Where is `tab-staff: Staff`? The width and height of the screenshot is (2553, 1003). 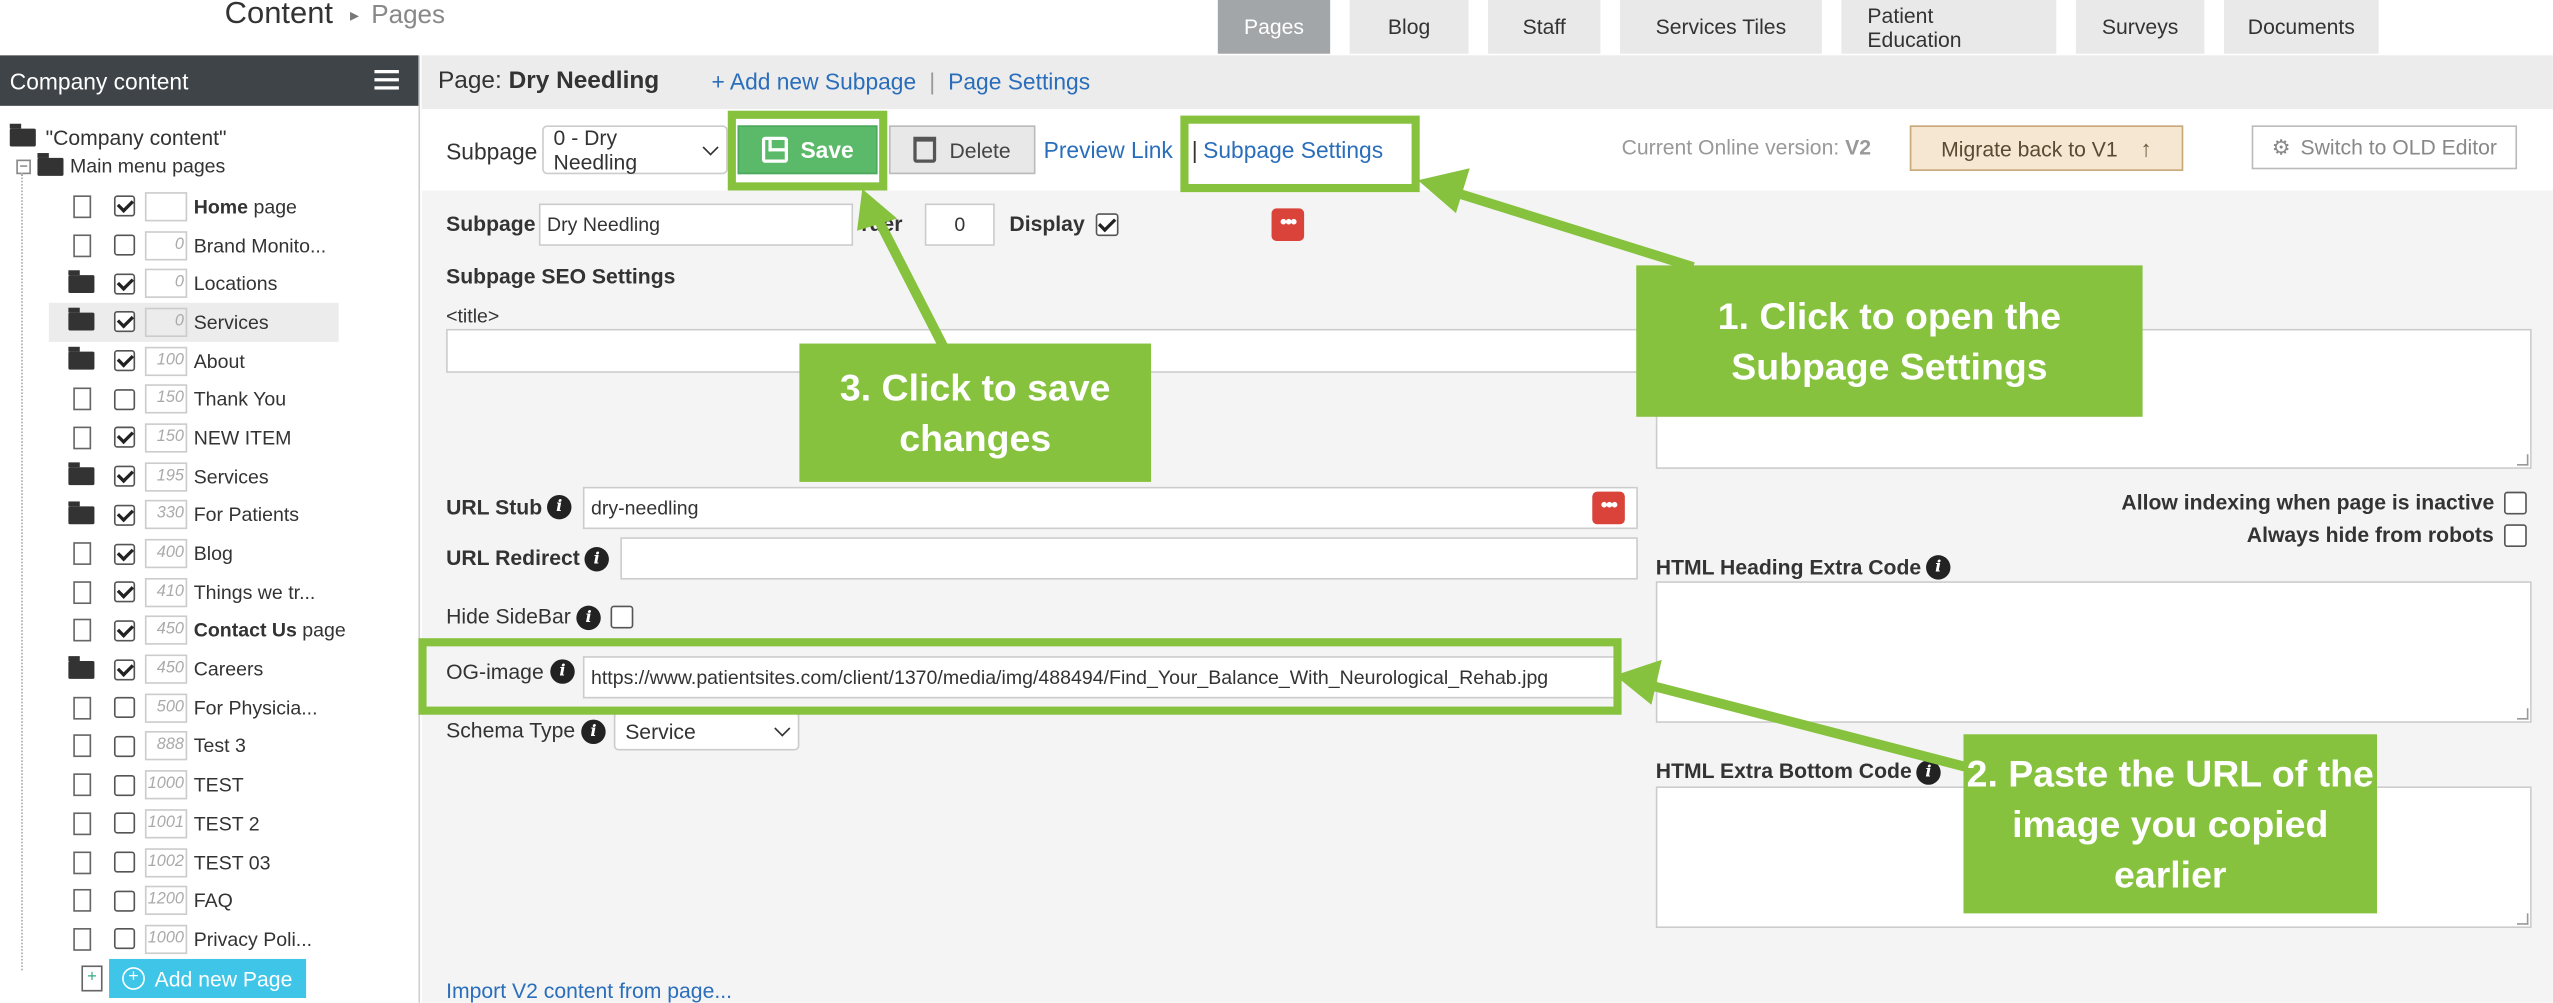 tab-staff: Staff is located at coordinates (1544, 27).